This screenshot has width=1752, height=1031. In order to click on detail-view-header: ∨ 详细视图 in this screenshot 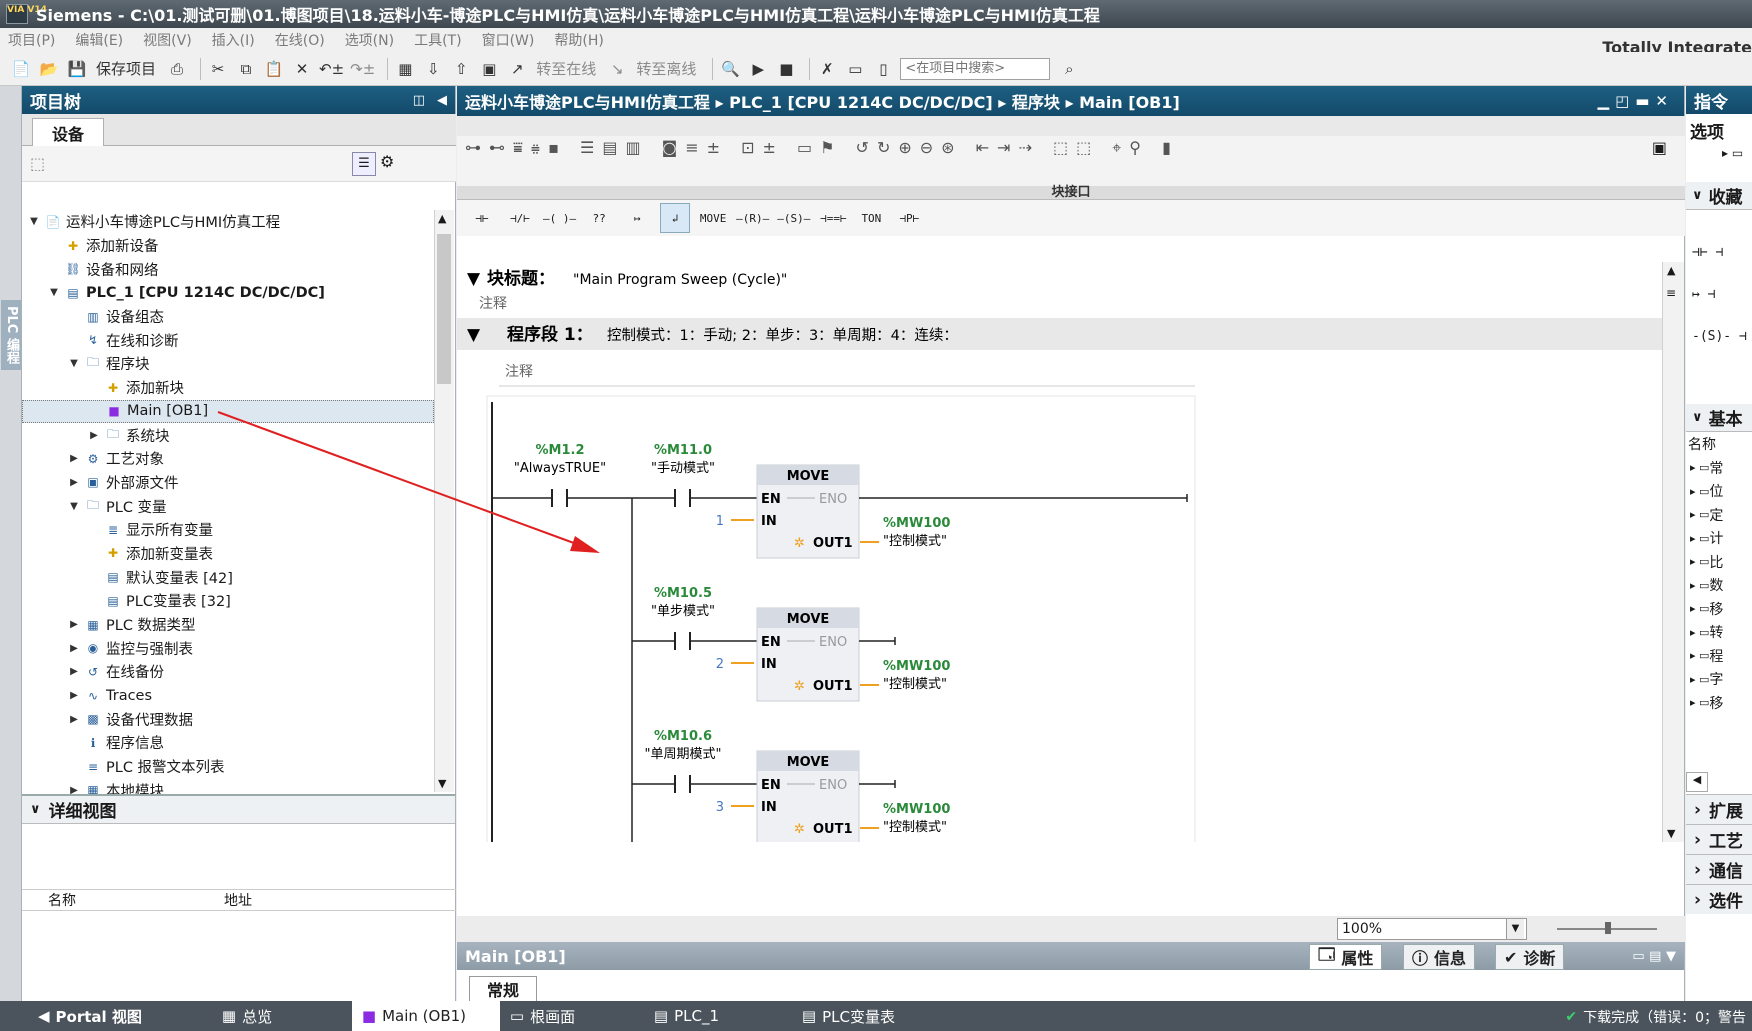, I will do `click(238, 810)`.